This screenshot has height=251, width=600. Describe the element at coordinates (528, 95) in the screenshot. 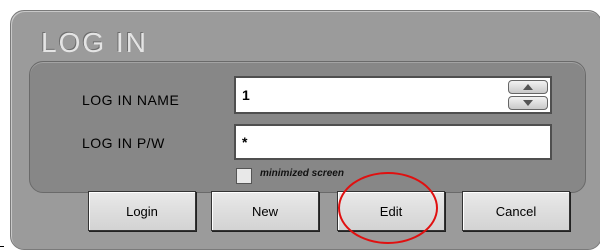

I see `login-name-spinner` at that location.